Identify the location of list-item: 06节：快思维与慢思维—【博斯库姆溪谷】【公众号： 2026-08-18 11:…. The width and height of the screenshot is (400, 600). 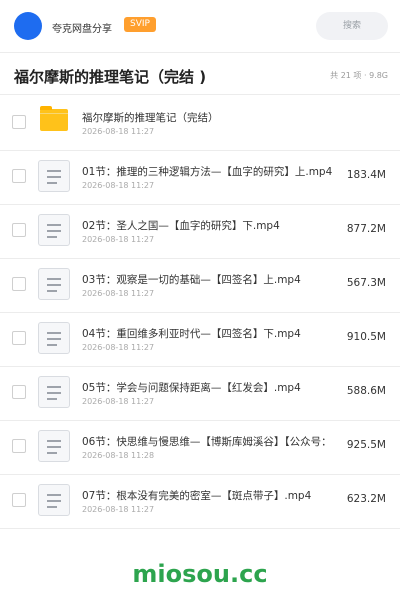
(200, 447).